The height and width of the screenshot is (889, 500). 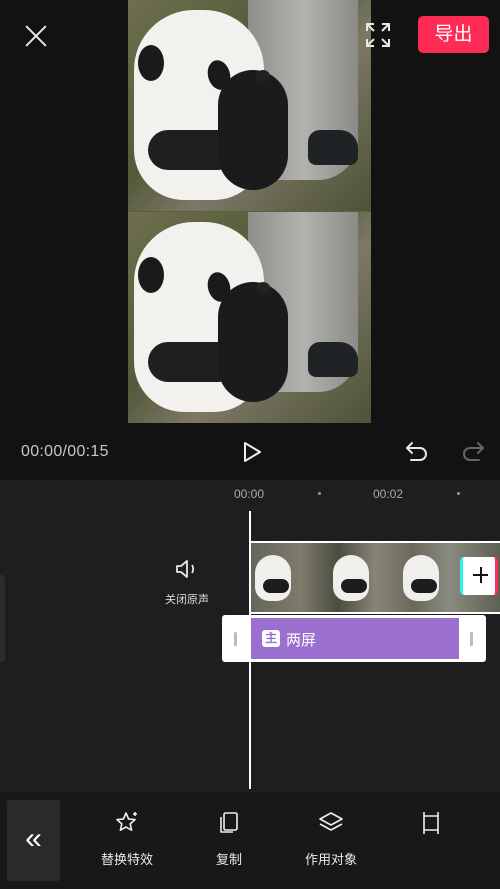 What do you see at coordinates (378, 35) in the screenshot?
I see `fullscreen-icon` at bounding box center [378, 35].